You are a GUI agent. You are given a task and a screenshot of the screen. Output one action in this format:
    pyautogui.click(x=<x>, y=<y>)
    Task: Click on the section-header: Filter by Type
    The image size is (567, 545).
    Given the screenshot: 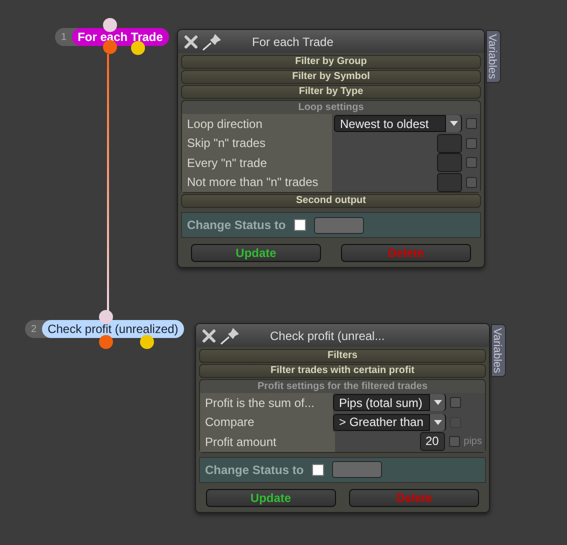 What is the action you would take?
    pyautogui.click(x=331, y=92)
    